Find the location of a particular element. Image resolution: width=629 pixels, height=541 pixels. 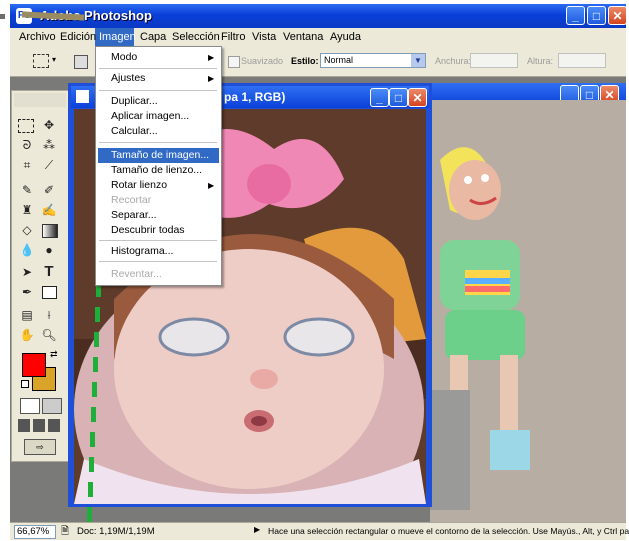

menu-ventana: Ventana is located at coordinates (303, 37).